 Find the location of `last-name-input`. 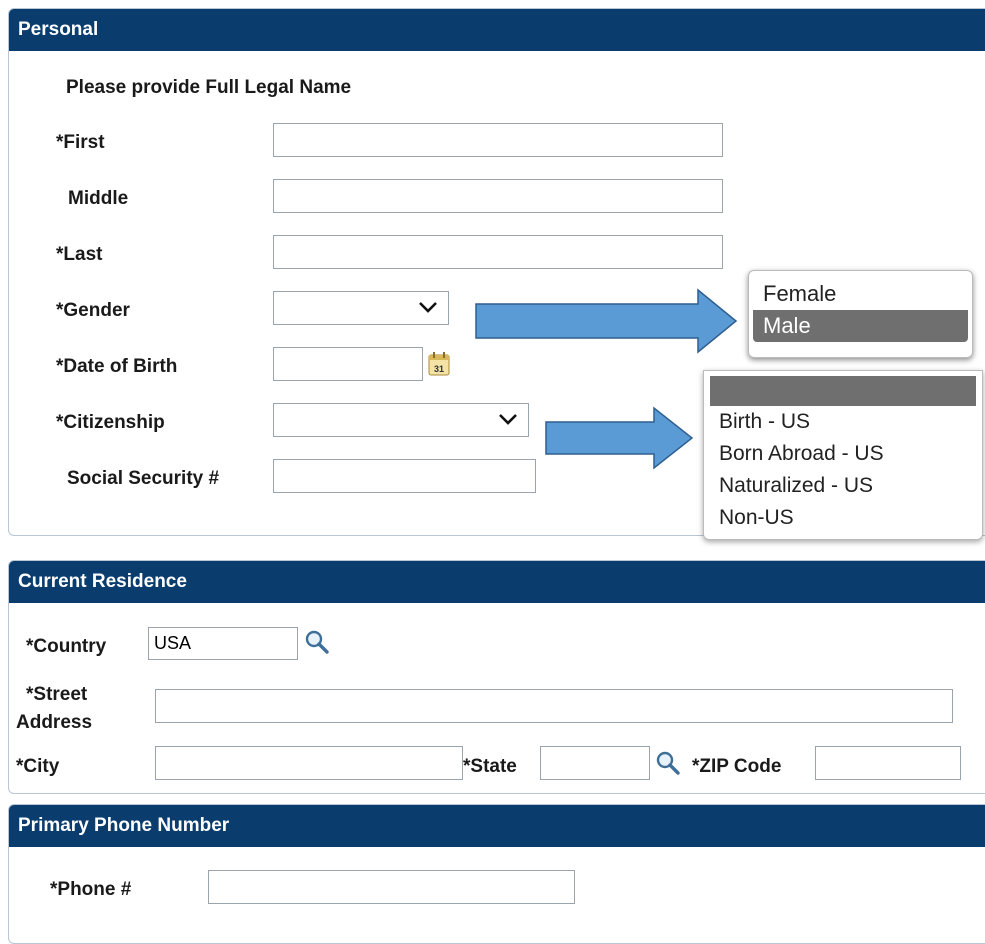

last-name-input is located at coordinates (498, 252).